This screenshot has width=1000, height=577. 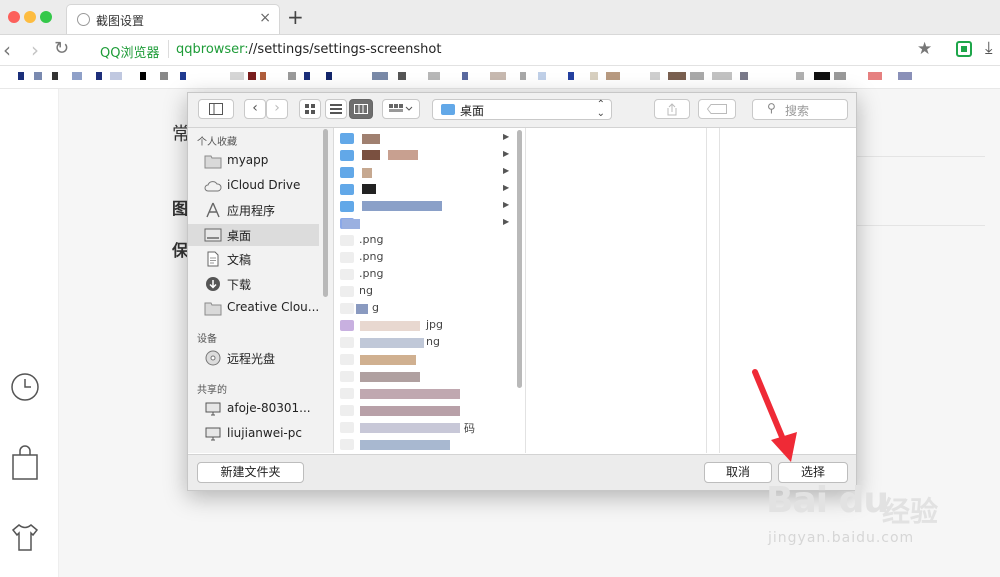 I want to click on new-folder-button: 新建文件夹, so click(x=250, y=472).